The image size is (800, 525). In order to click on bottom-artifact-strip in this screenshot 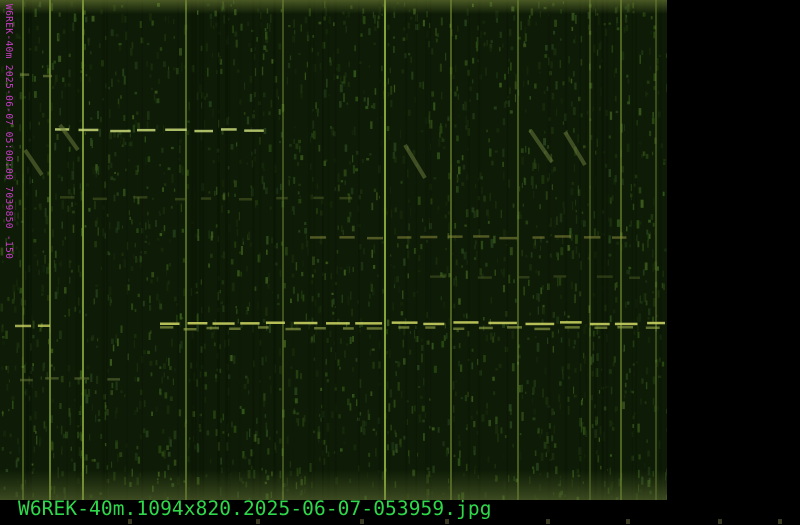, I will do `click(400, 521)`.